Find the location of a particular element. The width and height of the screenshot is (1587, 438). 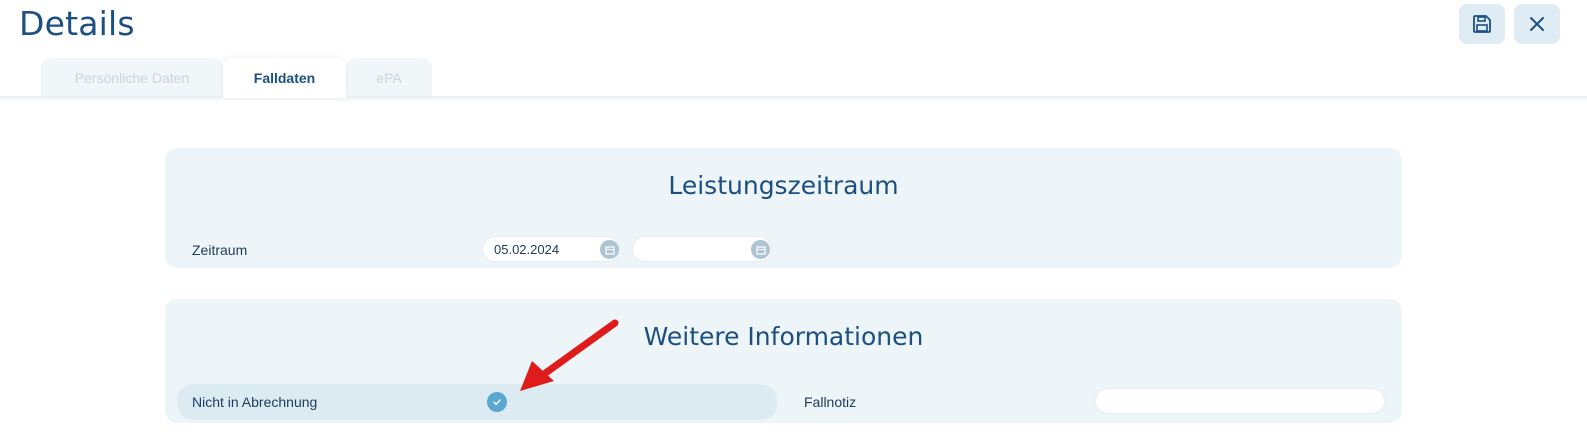

close-button is located at coordinates (1537, 24).